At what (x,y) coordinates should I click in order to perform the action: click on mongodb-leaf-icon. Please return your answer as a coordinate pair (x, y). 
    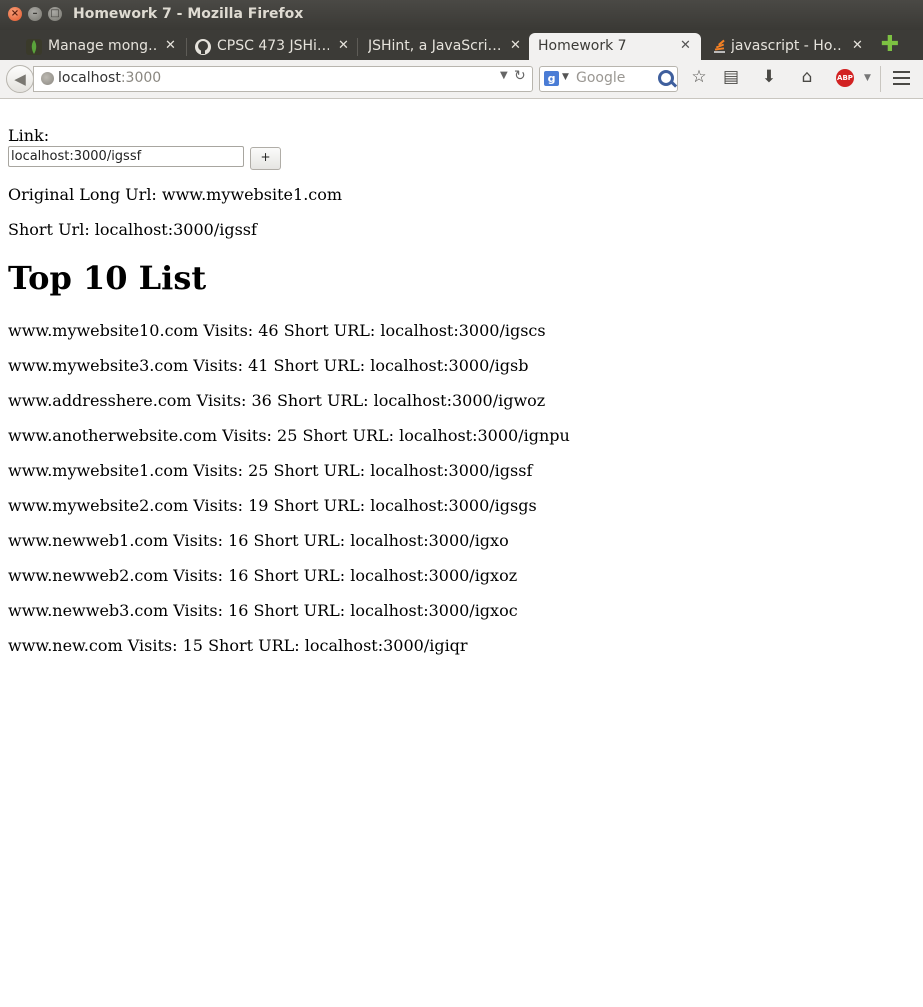
    Looking at the image, I should click on (34, 47).